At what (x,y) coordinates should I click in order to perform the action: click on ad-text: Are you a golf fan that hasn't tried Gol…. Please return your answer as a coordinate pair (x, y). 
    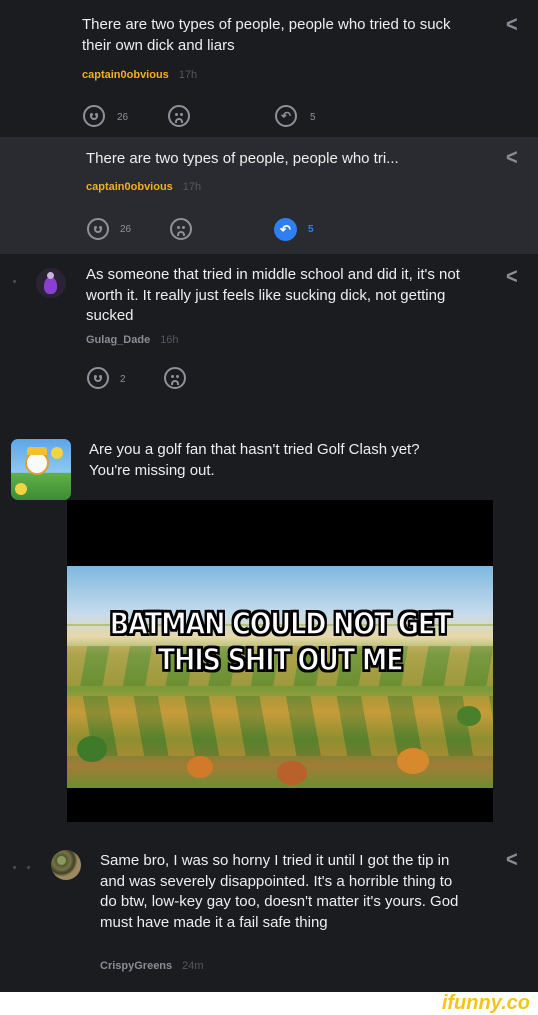
    Looking at the image, I should click on (254, 460).